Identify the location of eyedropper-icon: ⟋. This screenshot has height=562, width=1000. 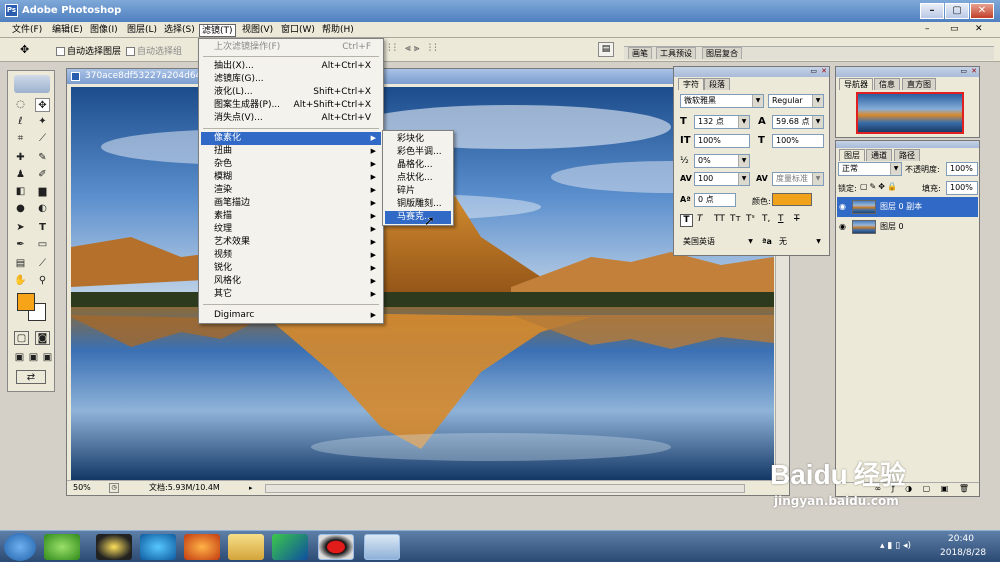
(42, 264).